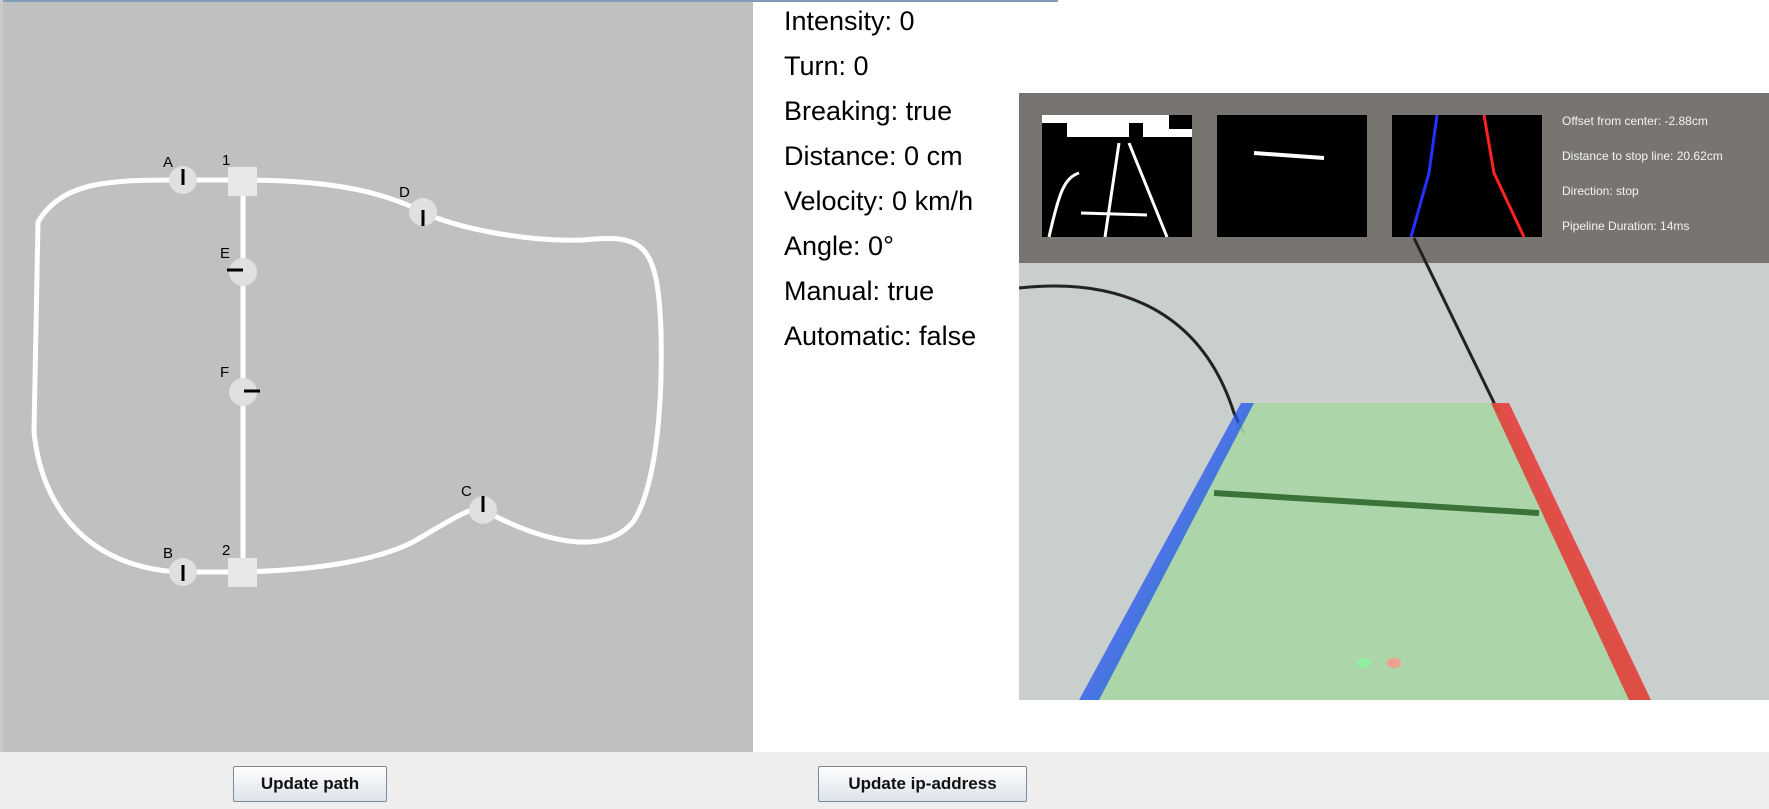  What do you see at coordinates (1394, 663) in the screenshot?
I see `vehicle-position-marker` at bounding box center [1394, 663].